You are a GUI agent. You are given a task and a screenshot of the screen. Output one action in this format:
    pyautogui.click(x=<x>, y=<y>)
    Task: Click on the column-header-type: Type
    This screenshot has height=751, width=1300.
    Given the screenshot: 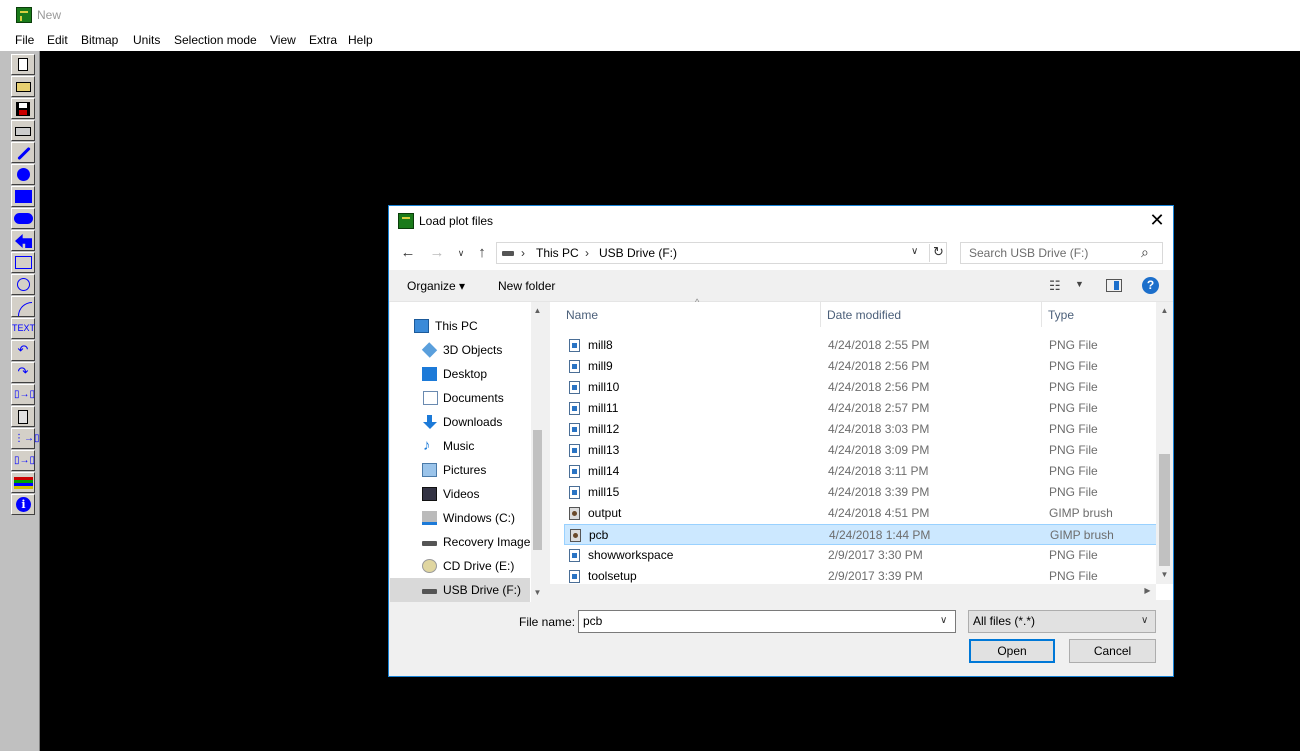 What is the action you would take?
    pyautogui.click(x=1099, y=314)
    